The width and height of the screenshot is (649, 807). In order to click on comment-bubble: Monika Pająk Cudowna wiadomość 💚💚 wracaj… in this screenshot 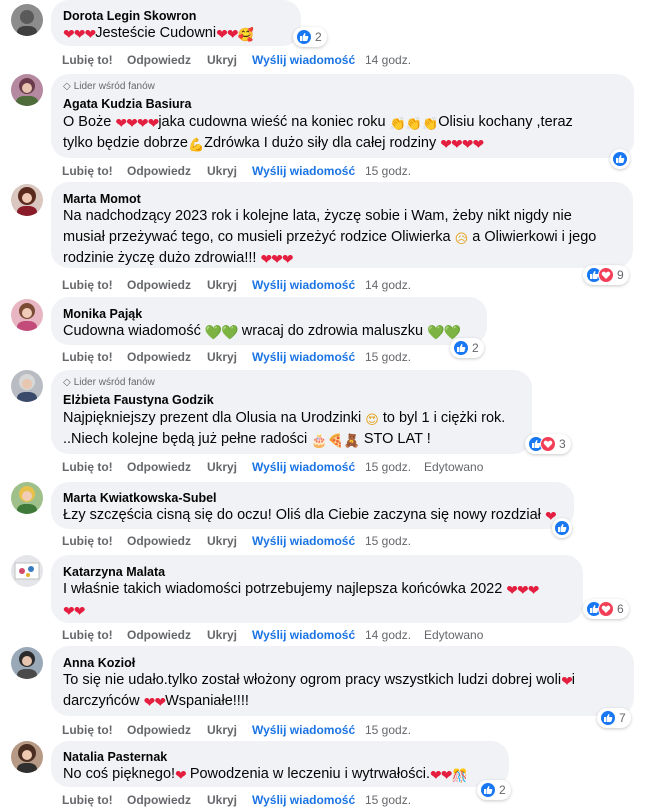, I will do `click(269, 321)`.